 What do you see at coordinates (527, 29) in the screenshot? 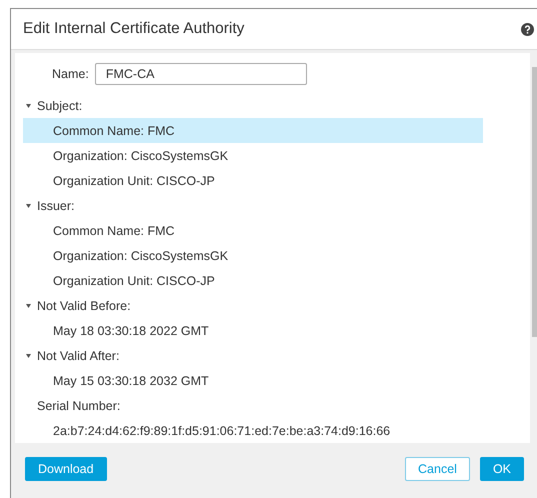
I see `help-icon` at bounding box center [527, 29].